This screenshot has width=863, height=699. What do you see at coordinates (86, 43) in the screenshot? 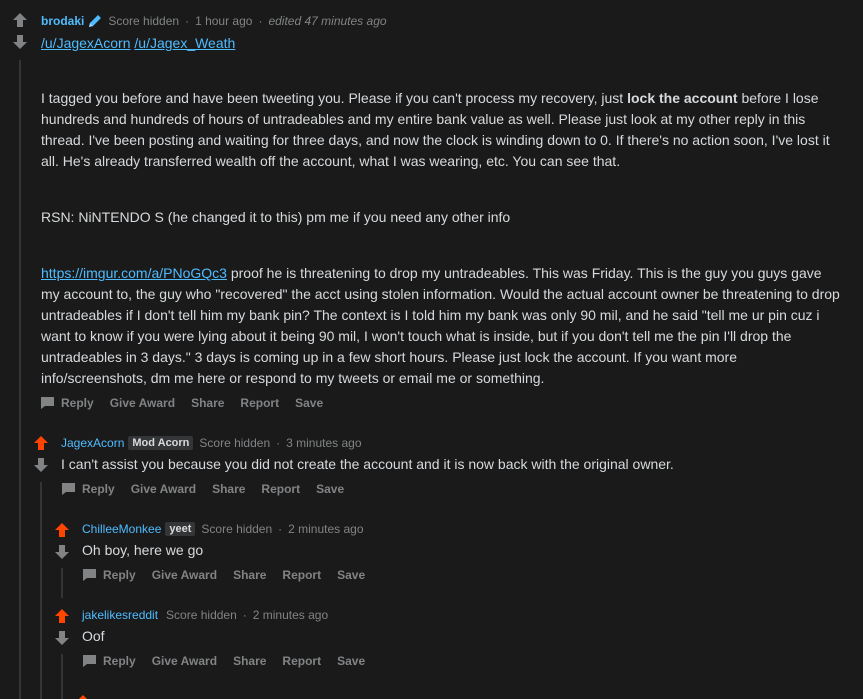
I see `user-mention-link: /u/JagexAcorn` at bounding box center [86, 43].